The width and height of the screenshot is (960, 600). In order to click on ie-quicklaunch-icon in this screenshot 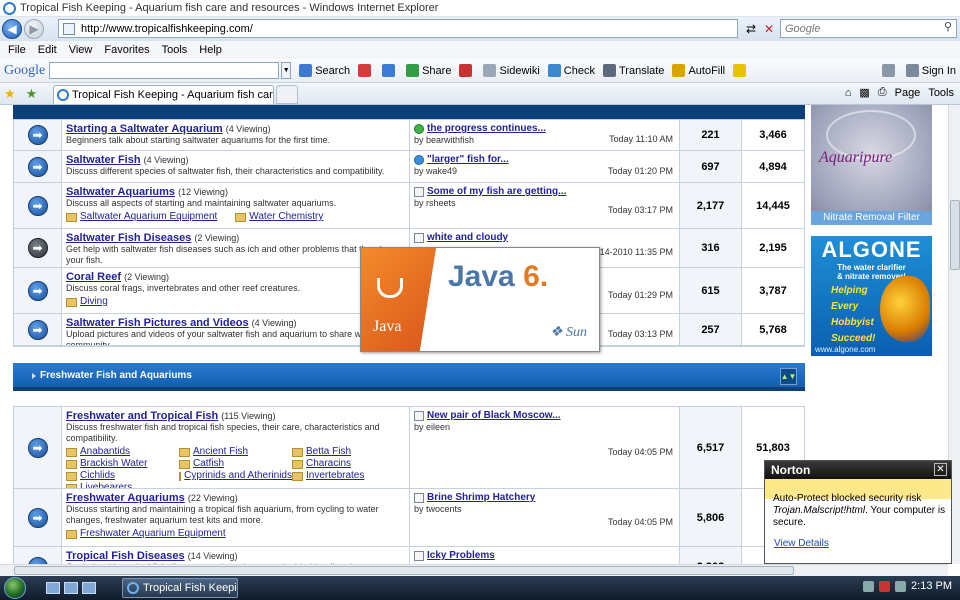, I will do `click(89, 588)`.